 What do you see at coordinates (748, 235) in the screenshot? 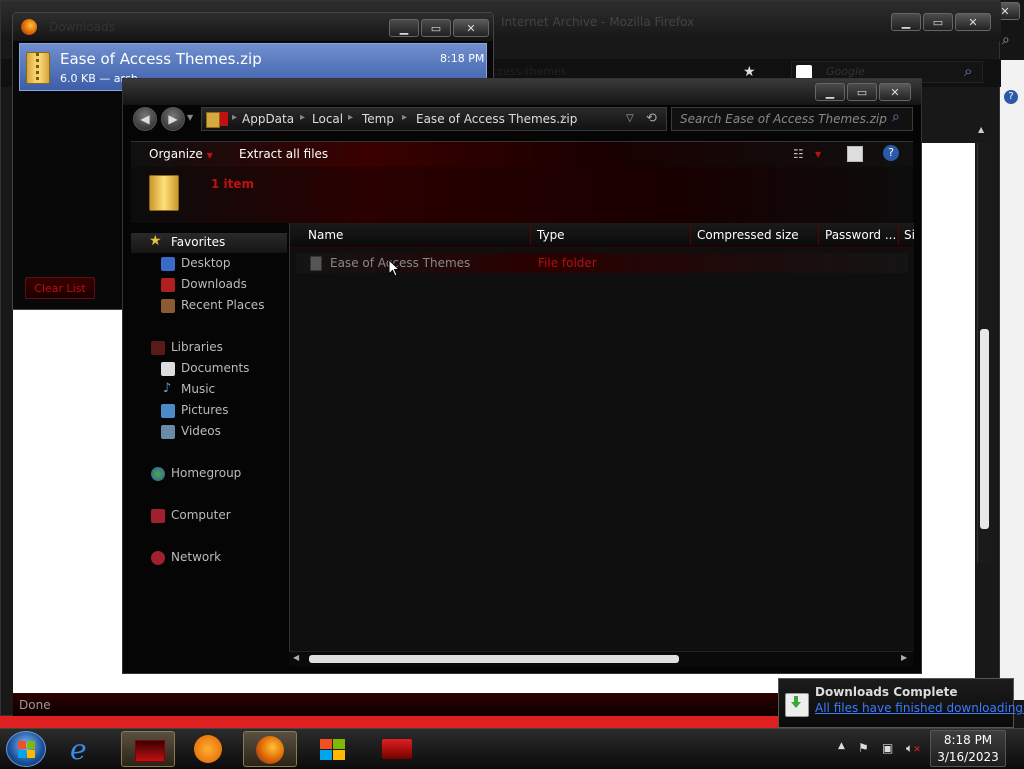
I see `column-header-compressed-size: Compressed size` at bounding box center [748, 235].